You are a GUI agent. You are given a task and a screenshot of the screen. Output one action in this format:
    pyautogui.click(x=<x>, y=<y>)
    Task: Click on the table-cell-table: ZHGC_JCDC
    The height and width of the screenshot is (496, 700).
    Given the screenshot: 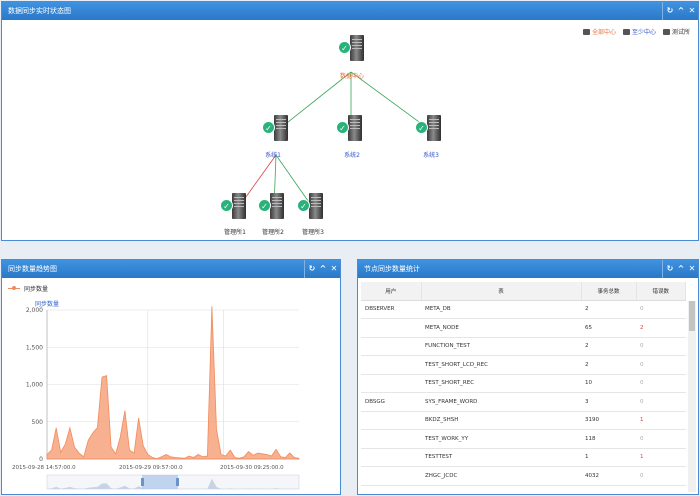 What is the action you would take?
    pyautogui.click(x=501, y=476)
    